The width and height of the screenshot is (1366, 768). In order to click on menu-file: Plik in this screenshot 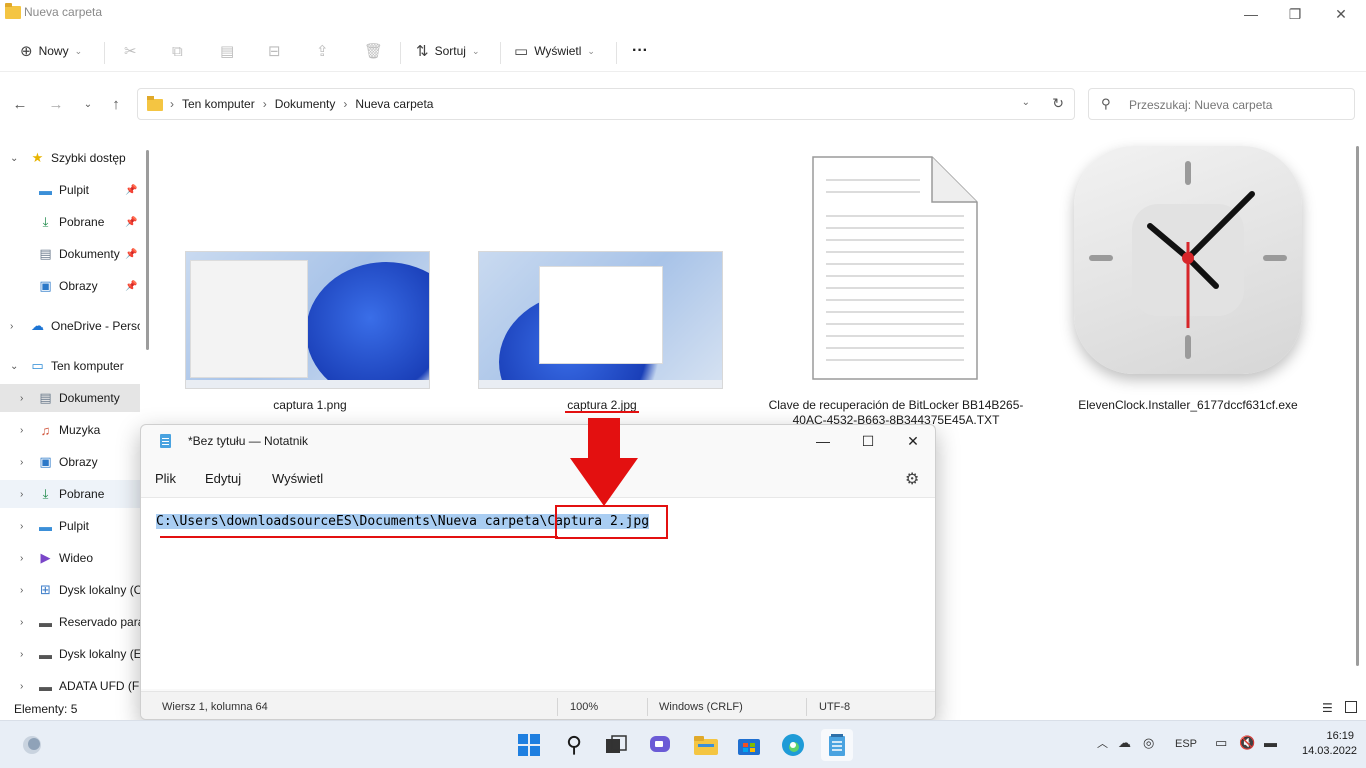, I will do `click(165, 478)`.